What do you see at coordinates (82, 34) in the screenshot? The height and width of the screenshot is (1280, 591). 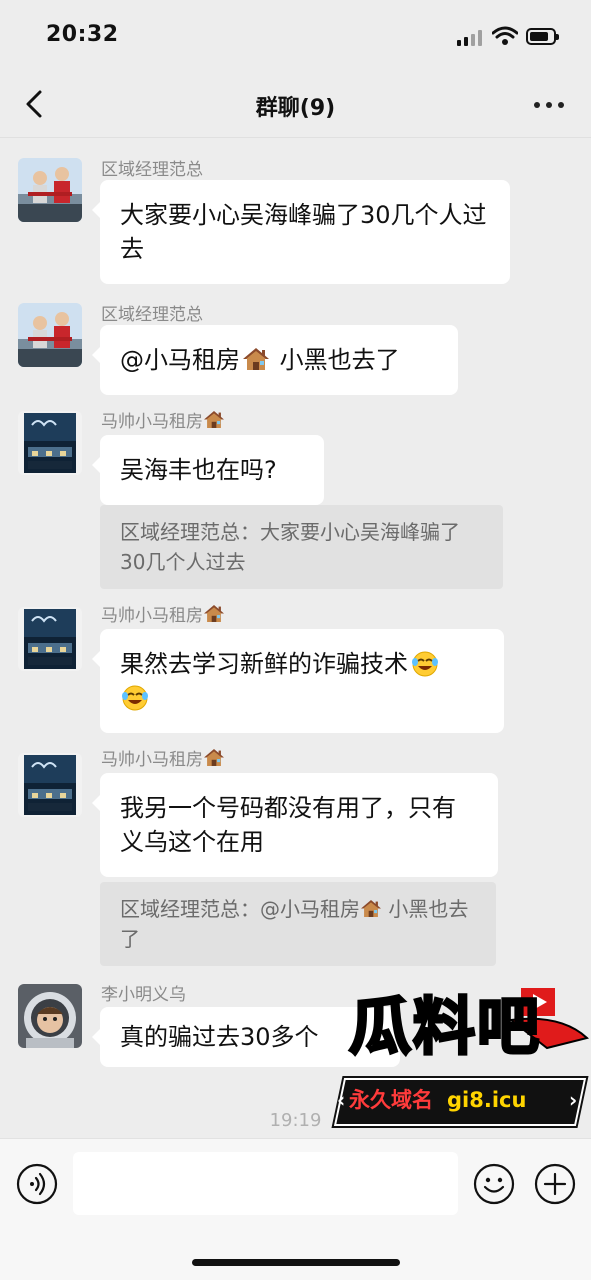 I see `status-time: 20:32` at bounding box center [82, 34].